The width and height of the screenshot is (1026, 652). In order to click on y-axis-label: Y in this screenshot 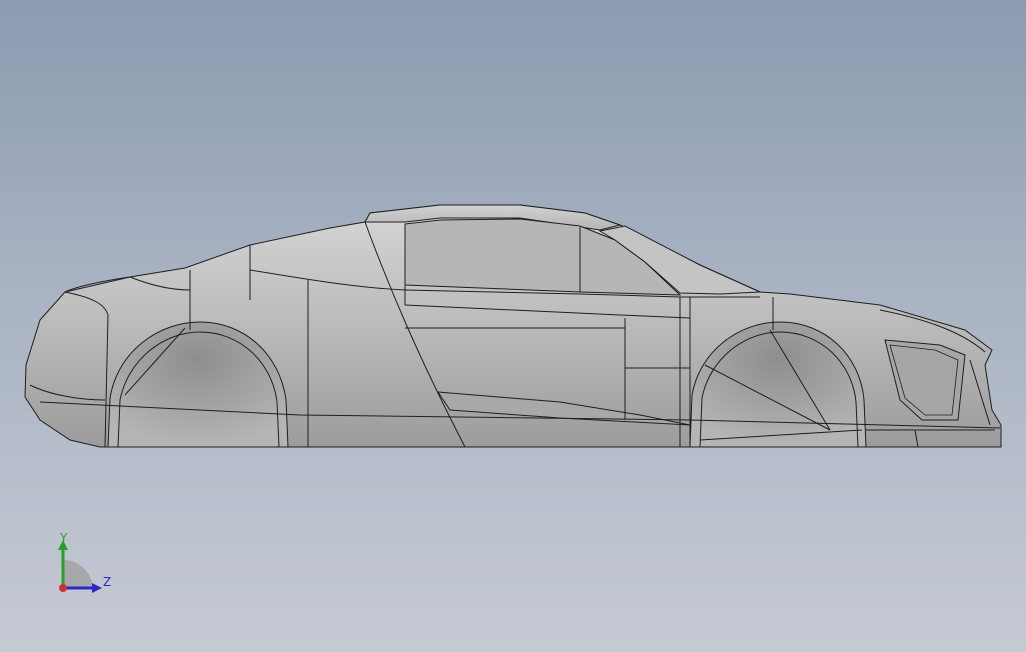, I will do `click(64, 538)`.